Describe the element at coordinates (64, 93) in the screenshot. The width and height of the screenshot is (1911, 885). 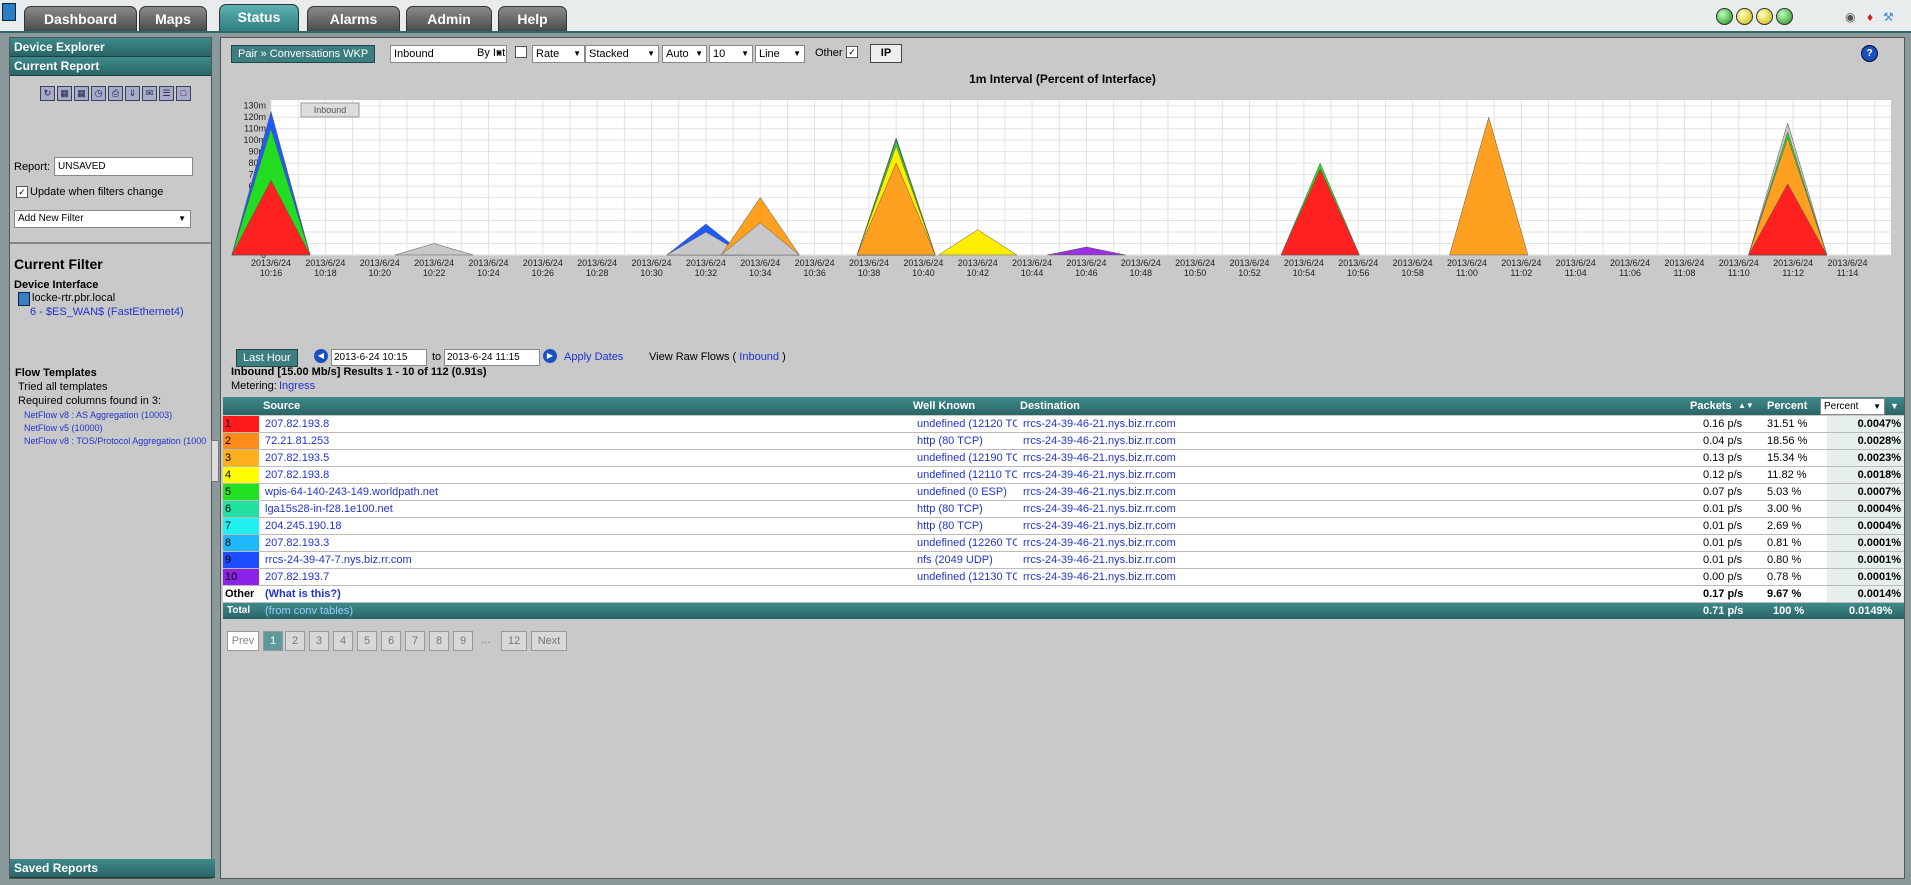
I see `save-icon: ▦` at that location.